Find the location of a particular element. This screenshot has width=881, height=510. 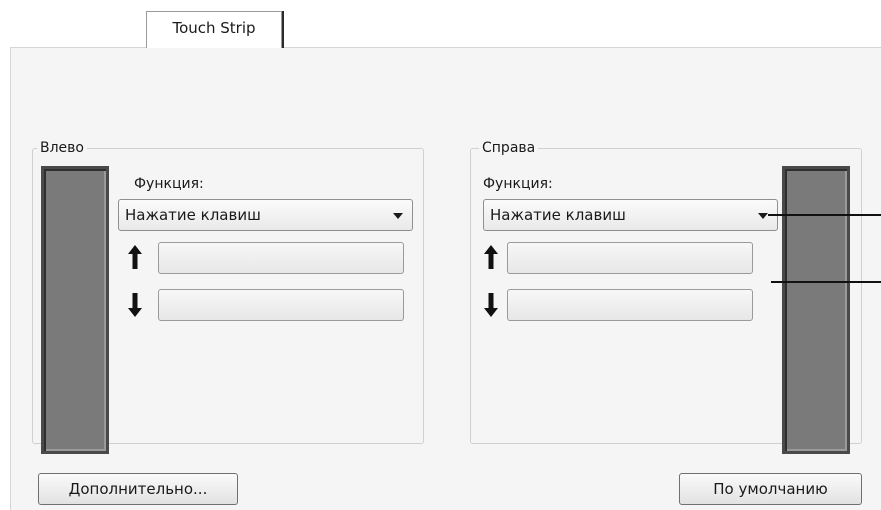

left-up-key-field is located at coordinates (281, 258).